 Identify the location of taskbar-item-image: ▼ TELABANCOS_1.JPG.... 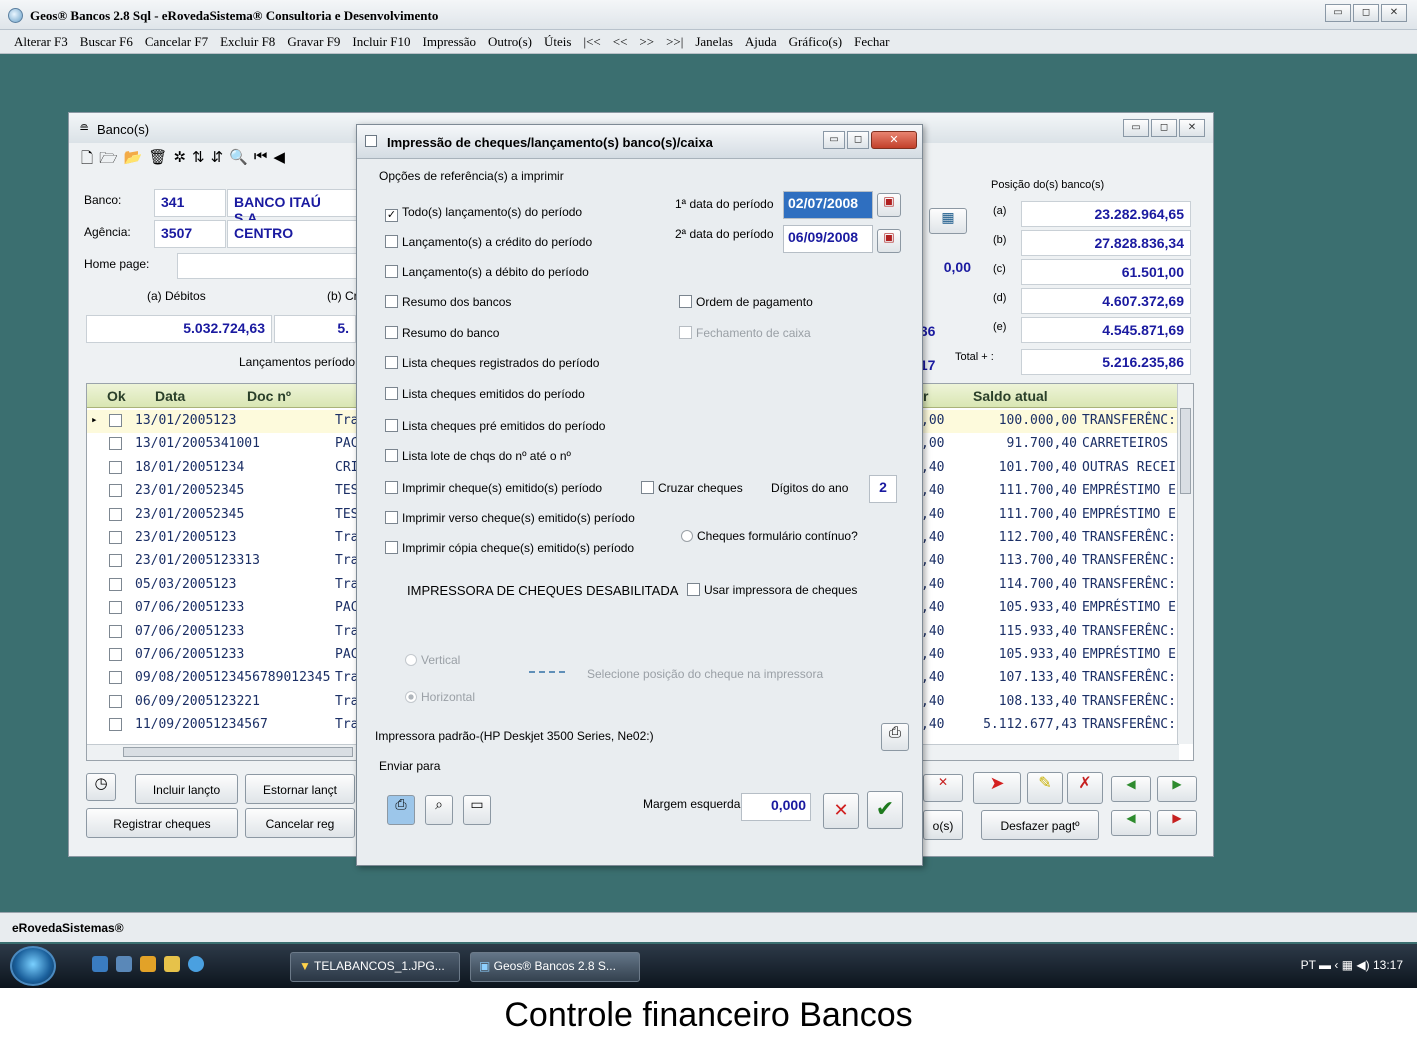
(375, 967).